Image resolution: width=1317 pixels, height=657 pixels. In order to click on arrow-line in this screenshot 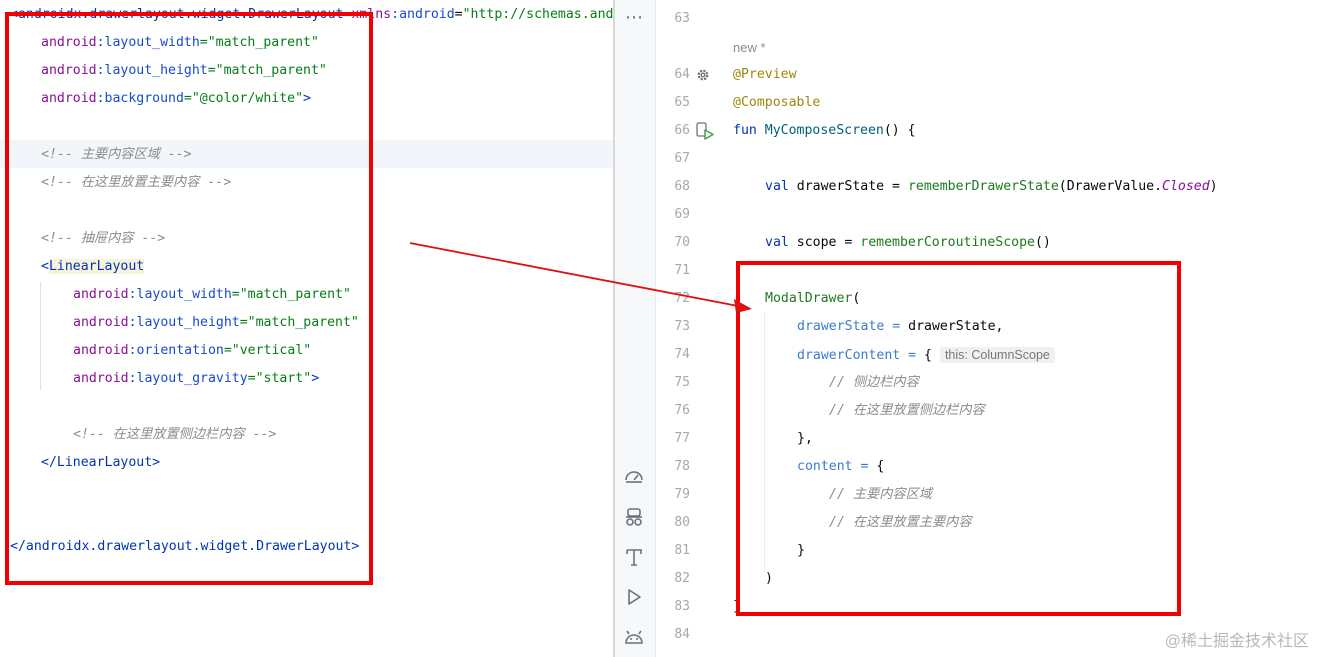, I will do `click(574, 274)`.